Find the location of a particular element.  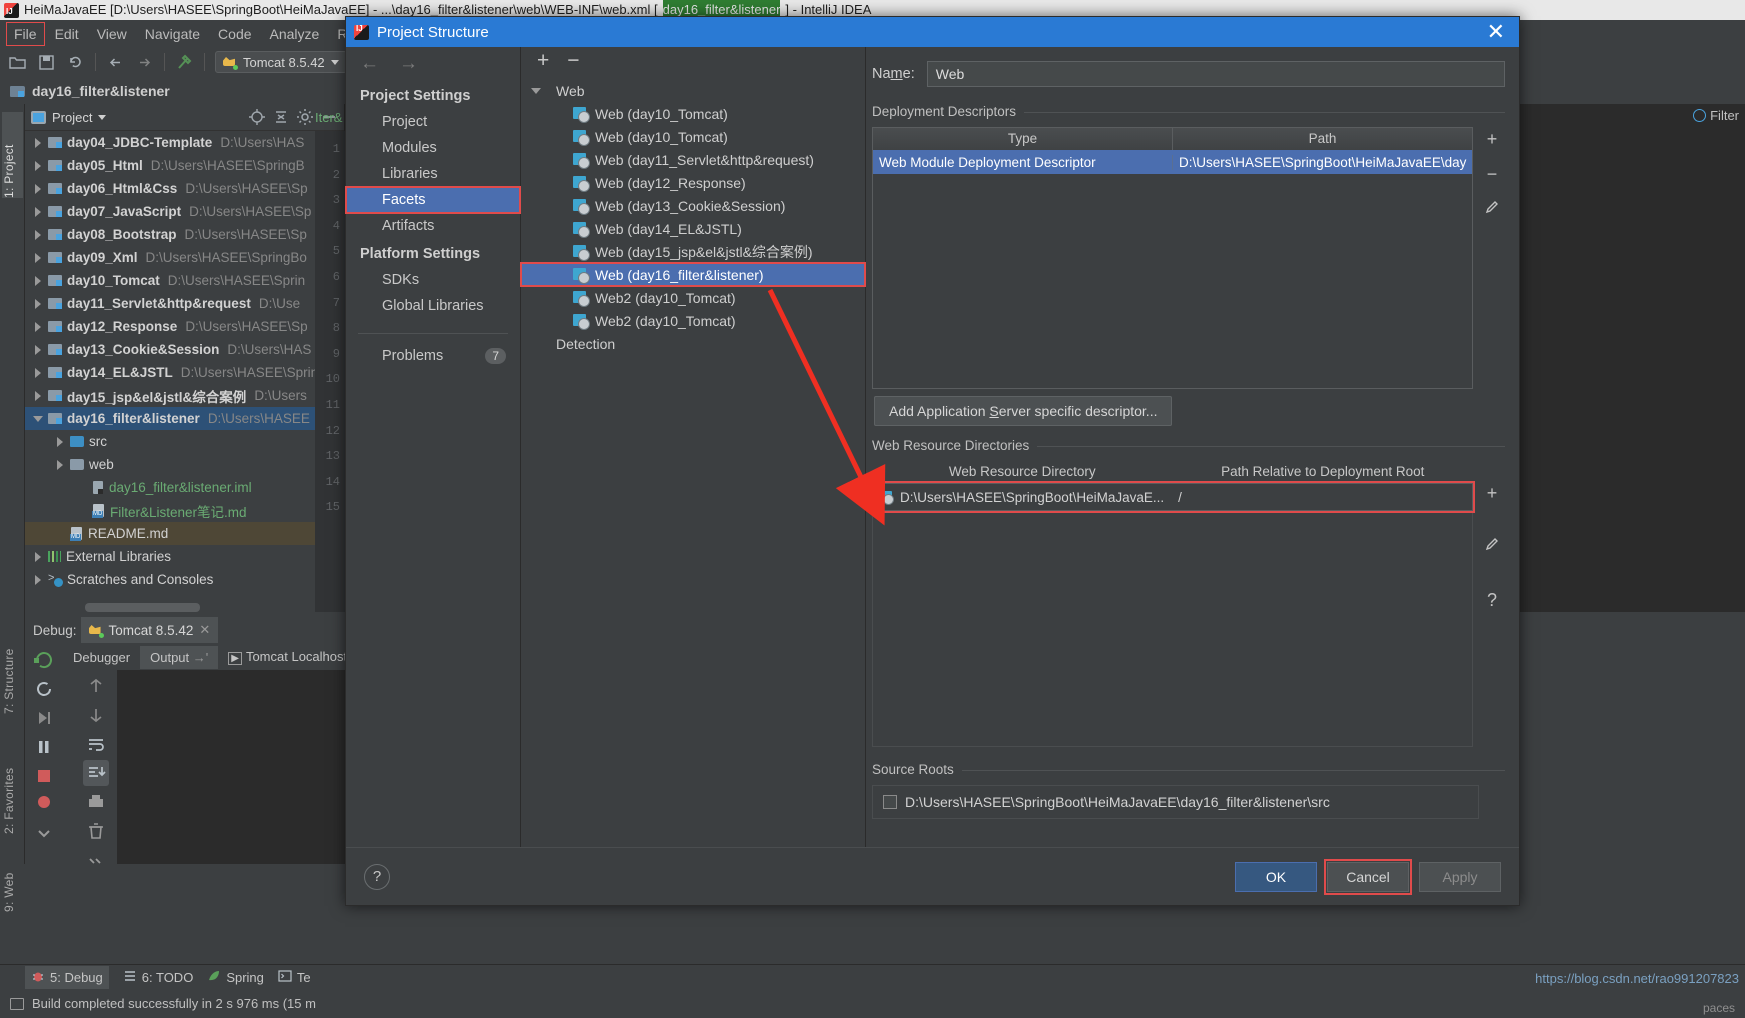

nav-item-artifacts: Artifacts is located at coordinates (433, 226).